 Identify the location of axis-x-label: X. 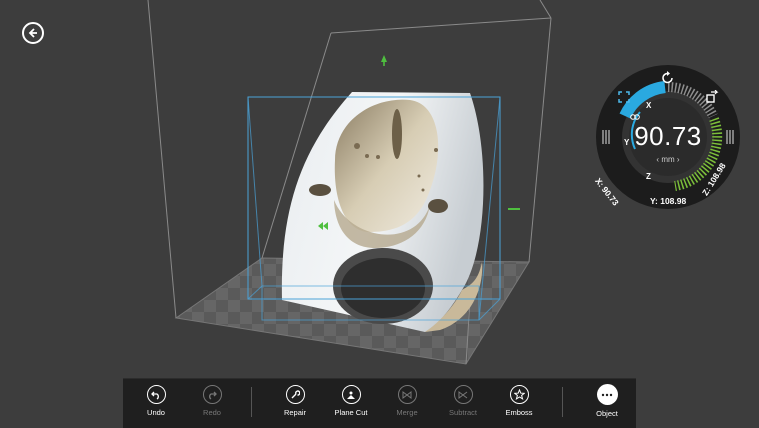
(648, 105).